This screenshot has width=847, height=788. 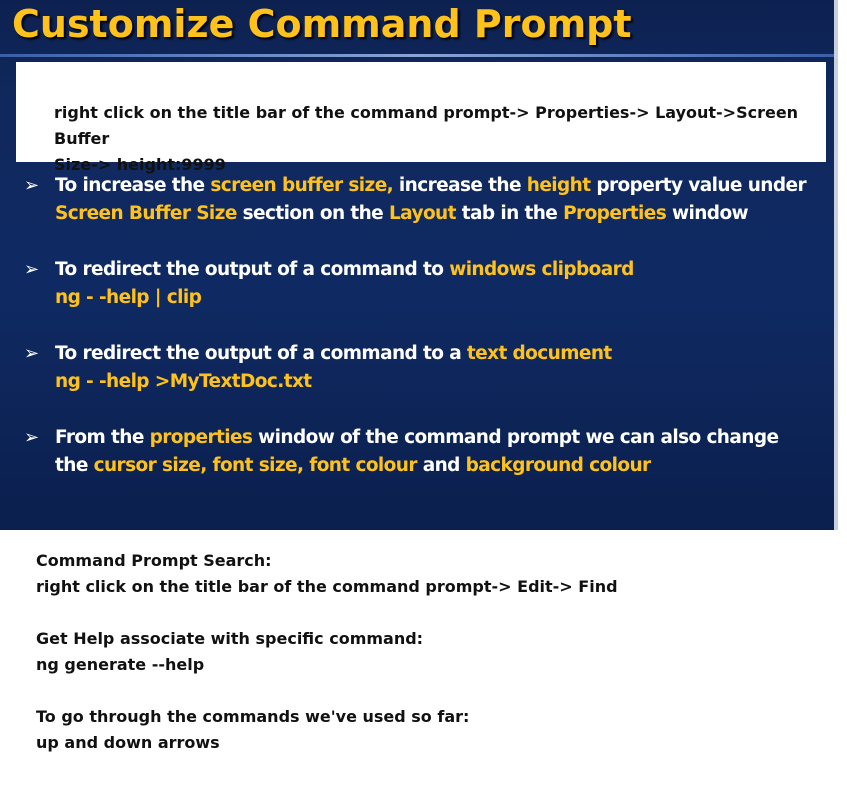 I want to click on text: To redirect the output of a command to a, so click(x=261, y=353).